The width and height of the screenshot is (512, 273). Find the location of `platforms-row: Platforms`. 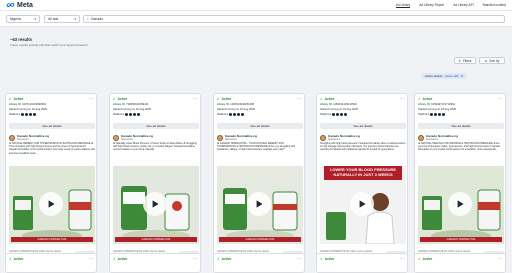

platforms-row: Platforms is located at coordinates (231, 114).